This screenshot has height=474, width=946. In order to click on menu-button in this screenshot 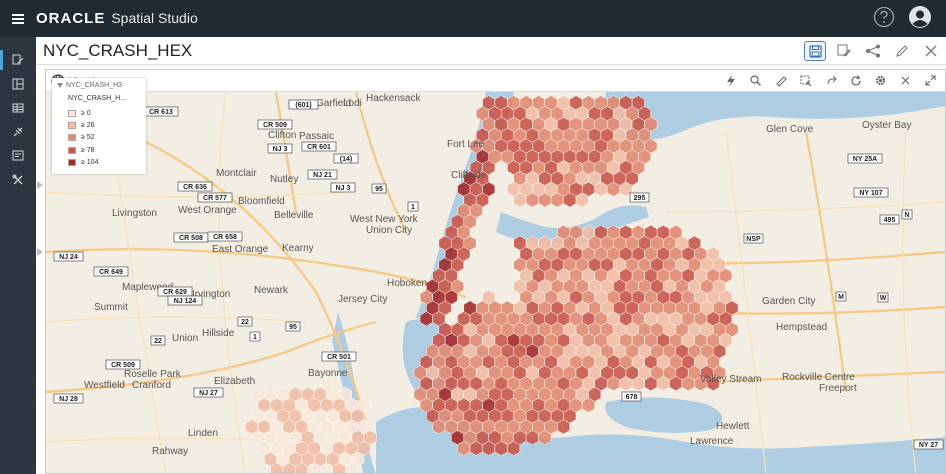, I will do `click(18, 18)`.